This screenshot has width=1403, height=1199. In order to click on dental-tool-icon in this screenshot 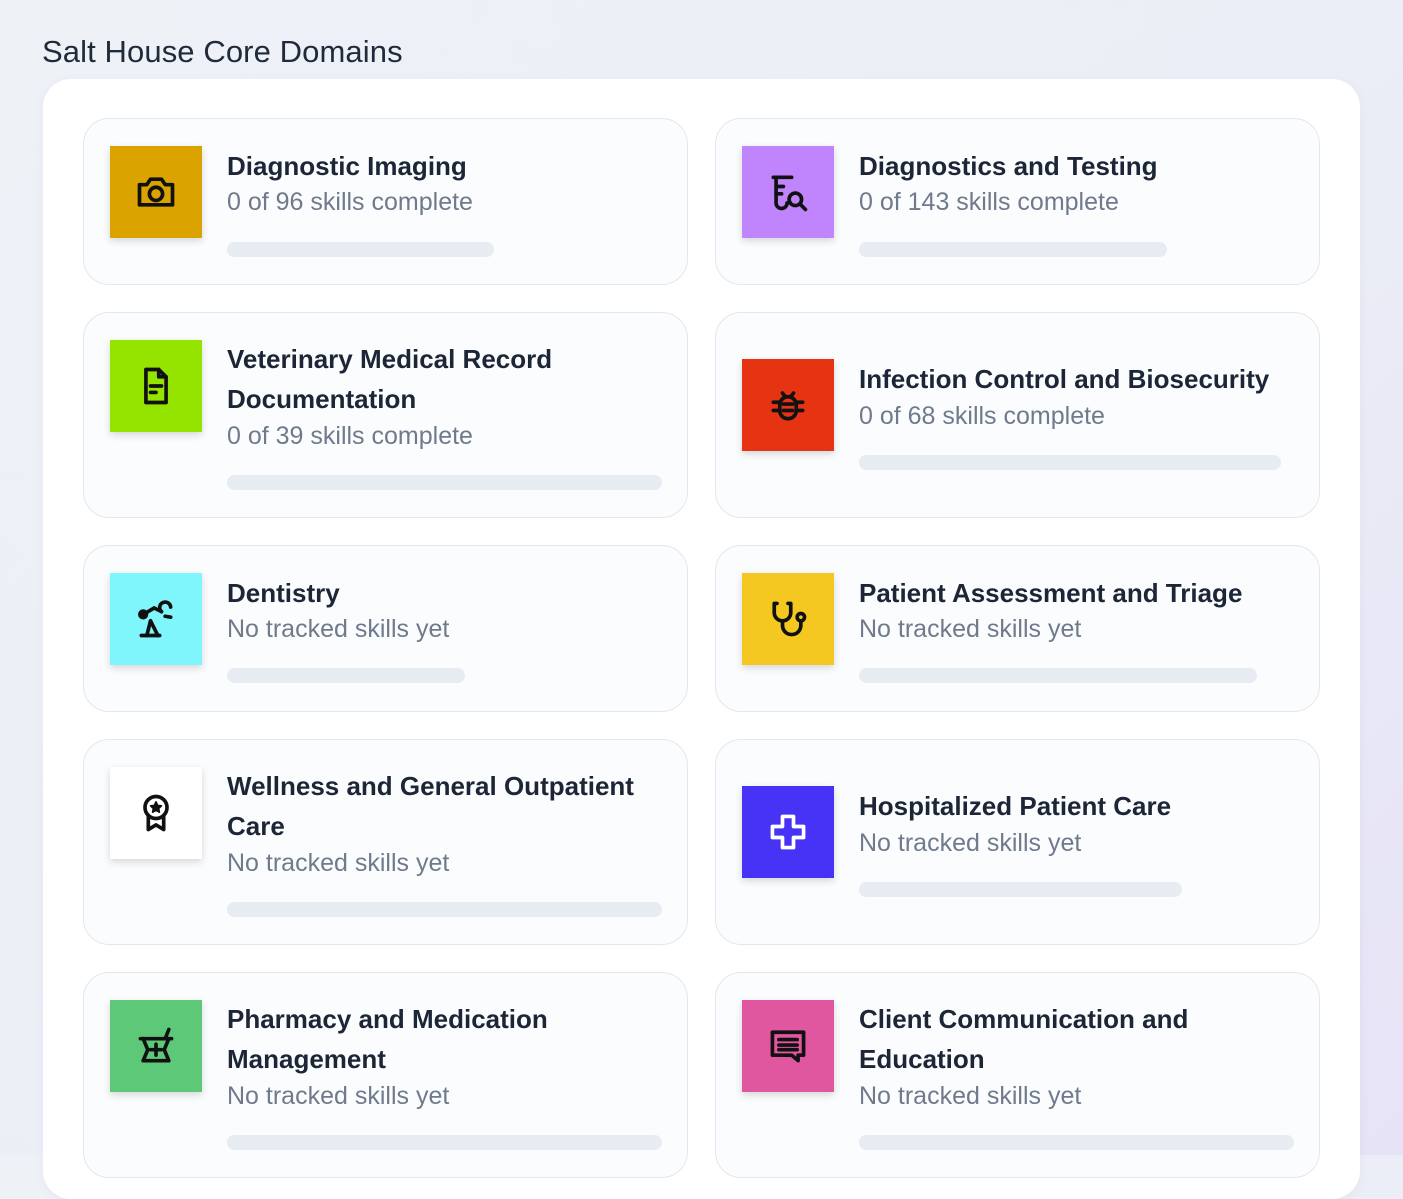, I will do `click(155, 619)`.